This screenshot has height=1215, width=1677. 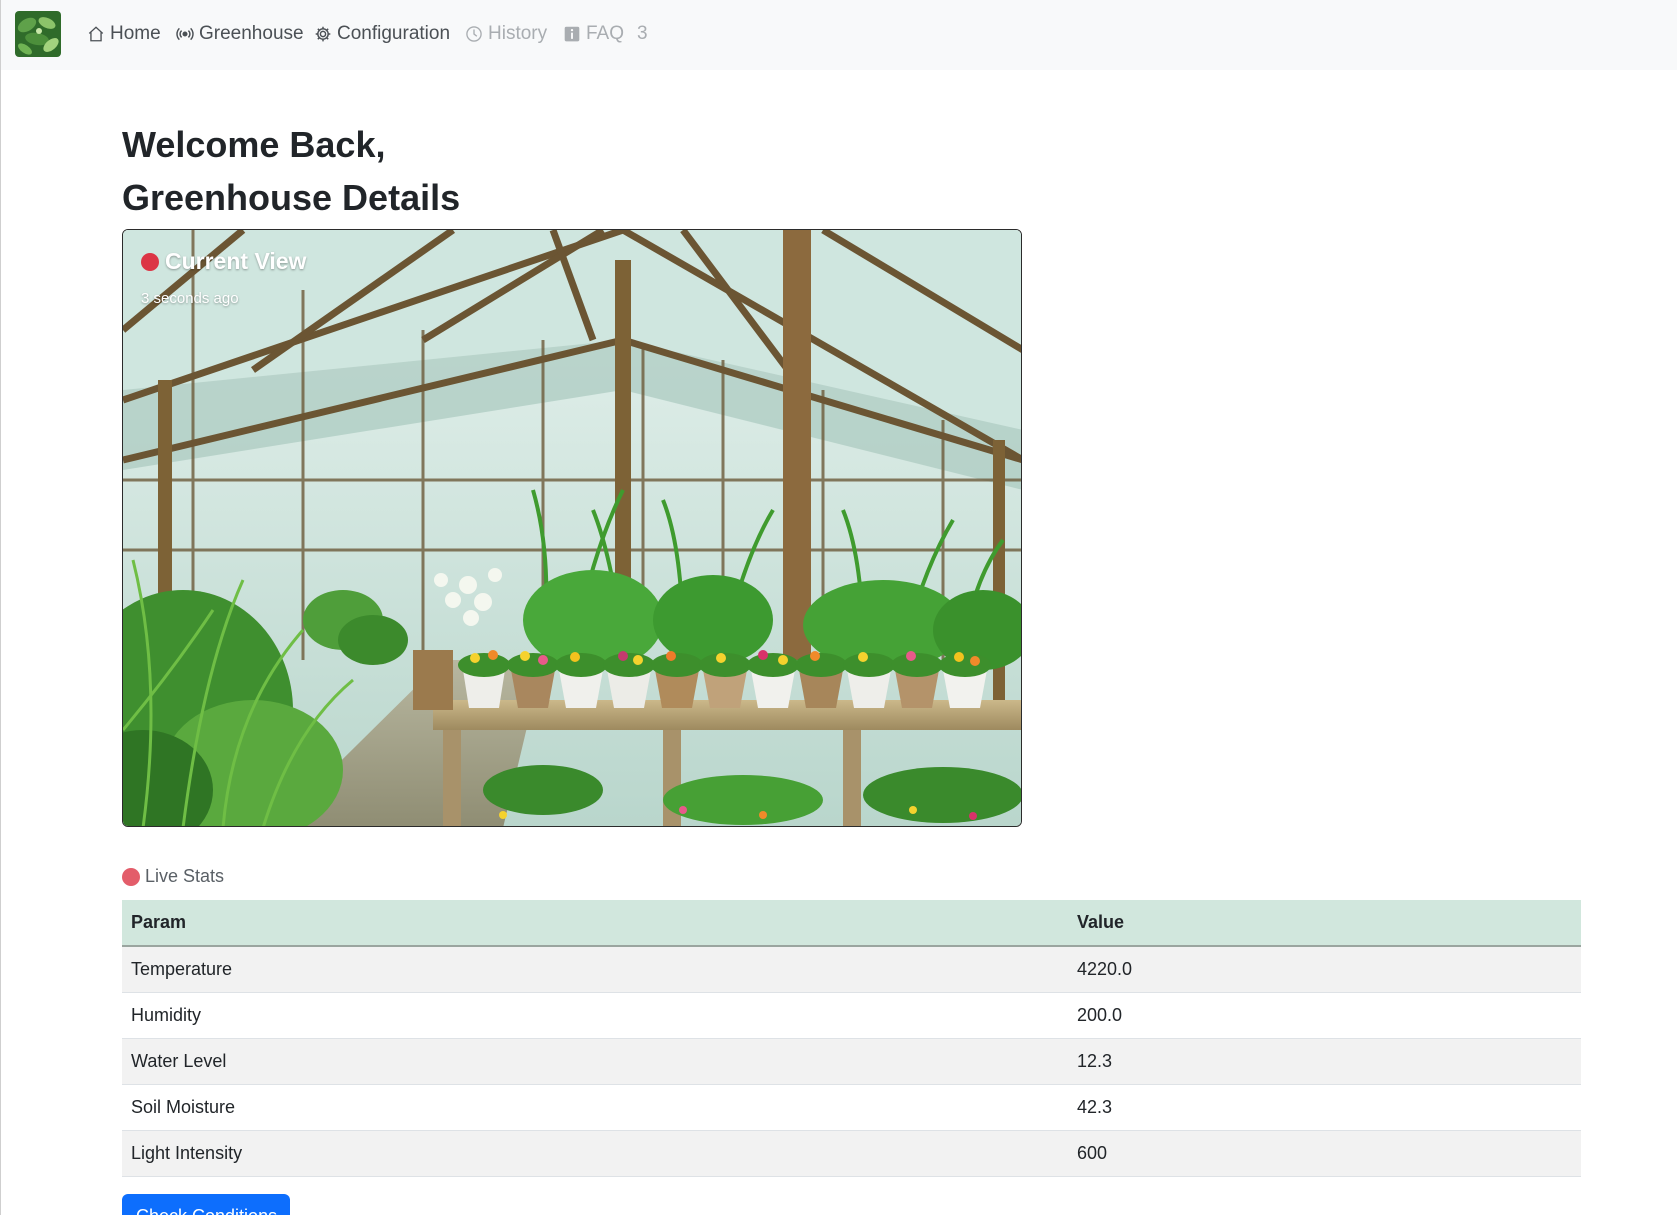 I want to click on param-cell: Light Intensity, so click(x=595, y=1153).